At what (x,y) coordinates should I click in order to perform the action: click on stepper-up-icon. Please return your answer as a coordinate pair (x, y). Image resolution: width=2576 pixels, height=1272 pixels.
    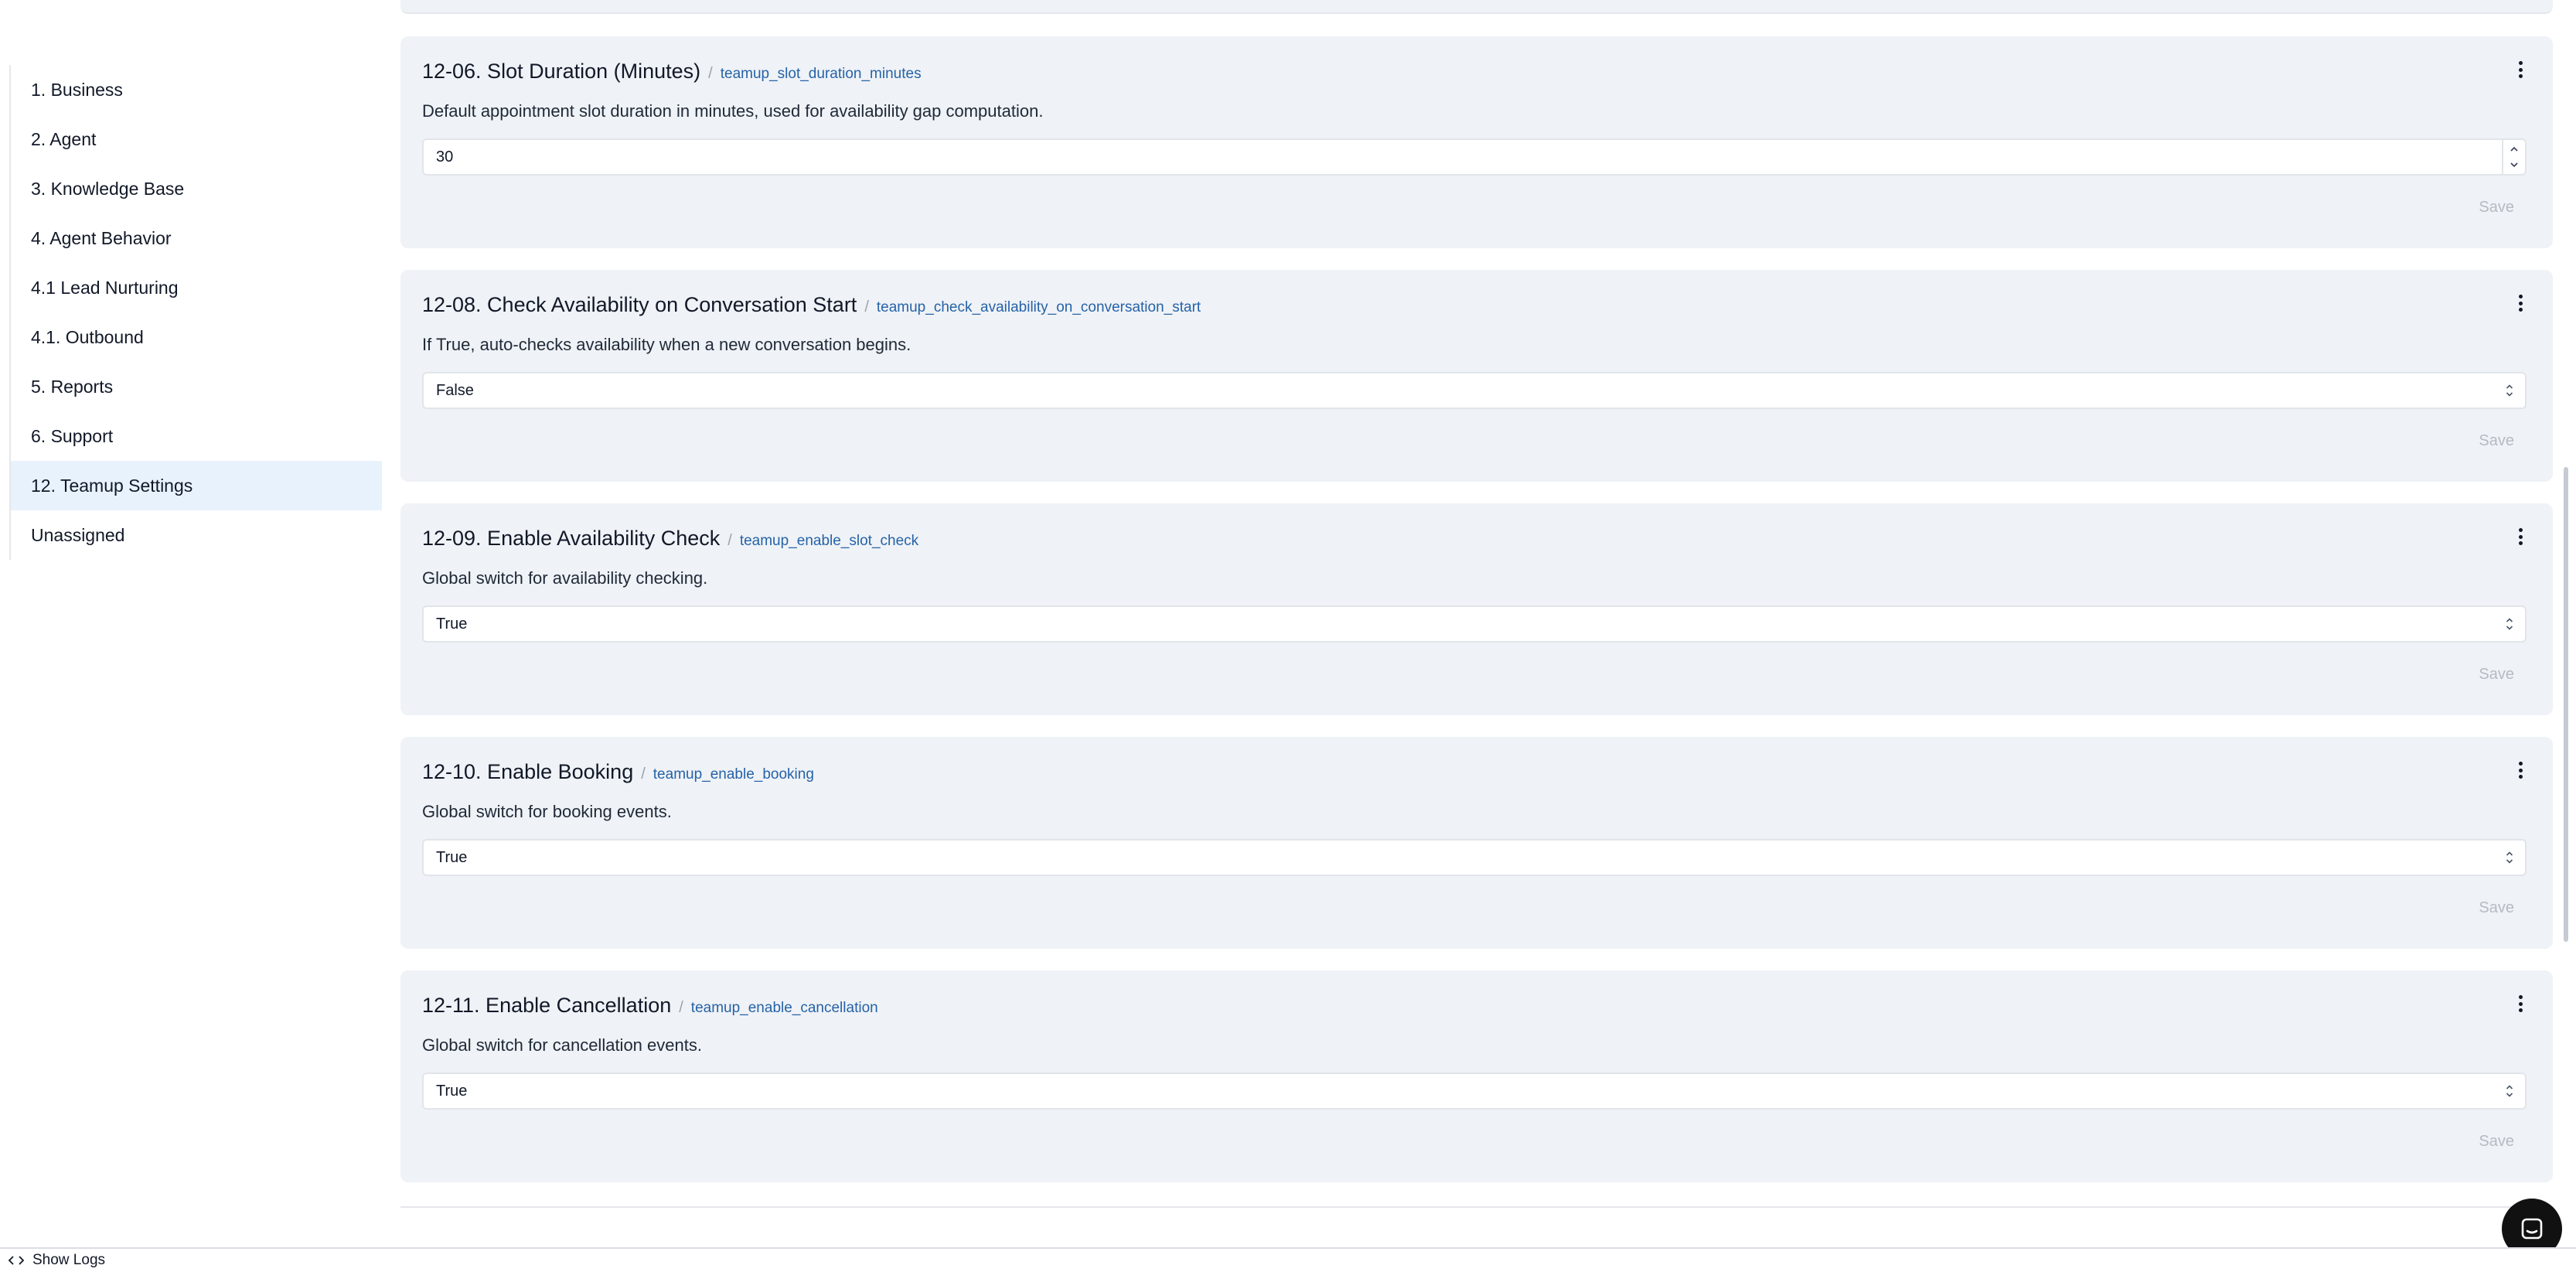
    Looking at the image, I should click on (2514, 149).